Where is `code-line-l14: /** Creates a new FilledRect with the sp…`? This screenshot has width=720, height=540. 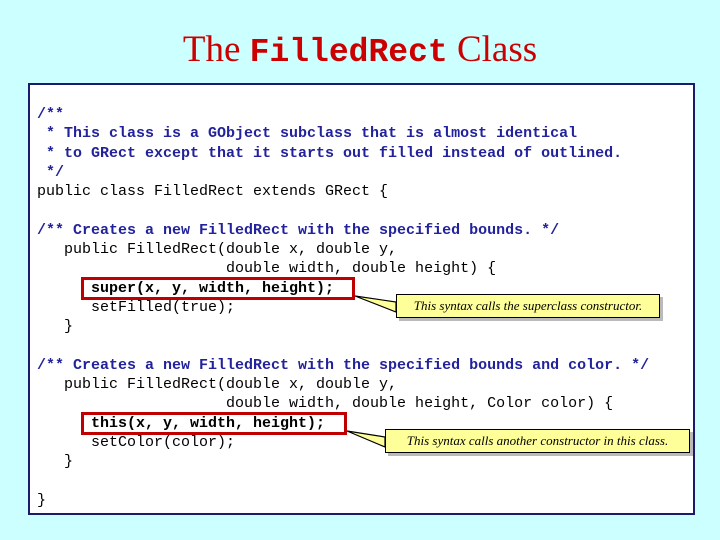
code-line-l14: /** Creates a new FilledRect with the sp… is located at coordinates (343, 365).